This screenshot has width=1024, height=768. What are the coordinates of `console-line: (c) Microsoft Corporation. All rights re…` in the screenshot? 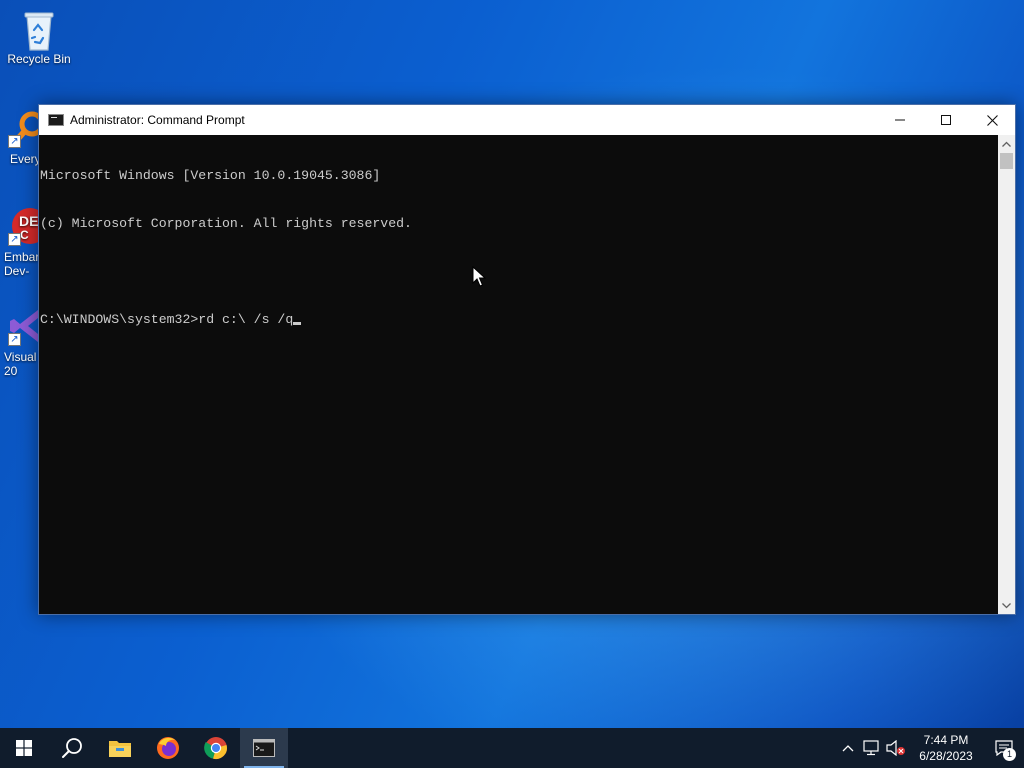 It's located at (226, 223).